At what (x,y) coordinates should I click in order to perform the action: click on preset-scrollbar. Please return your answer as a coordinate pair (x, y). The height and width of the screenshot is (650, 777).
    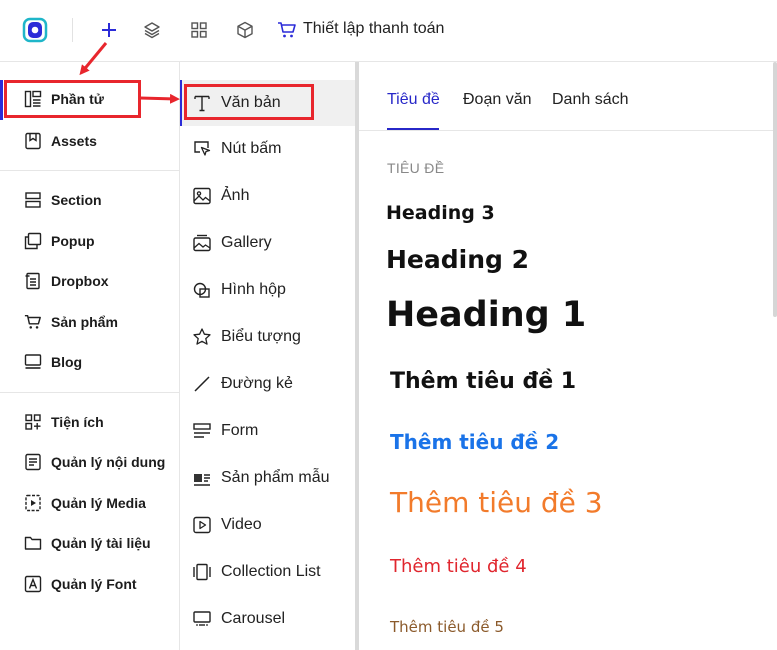
    Looking at the image, I should click on (775, 189).